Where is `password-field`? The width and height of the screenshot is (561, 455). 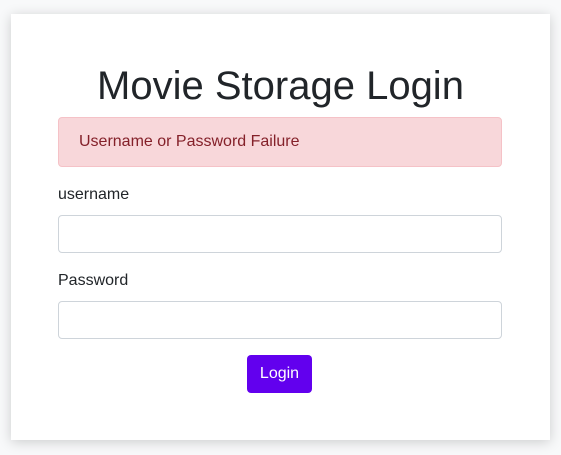 password-field is located at coordinates (280, 320).